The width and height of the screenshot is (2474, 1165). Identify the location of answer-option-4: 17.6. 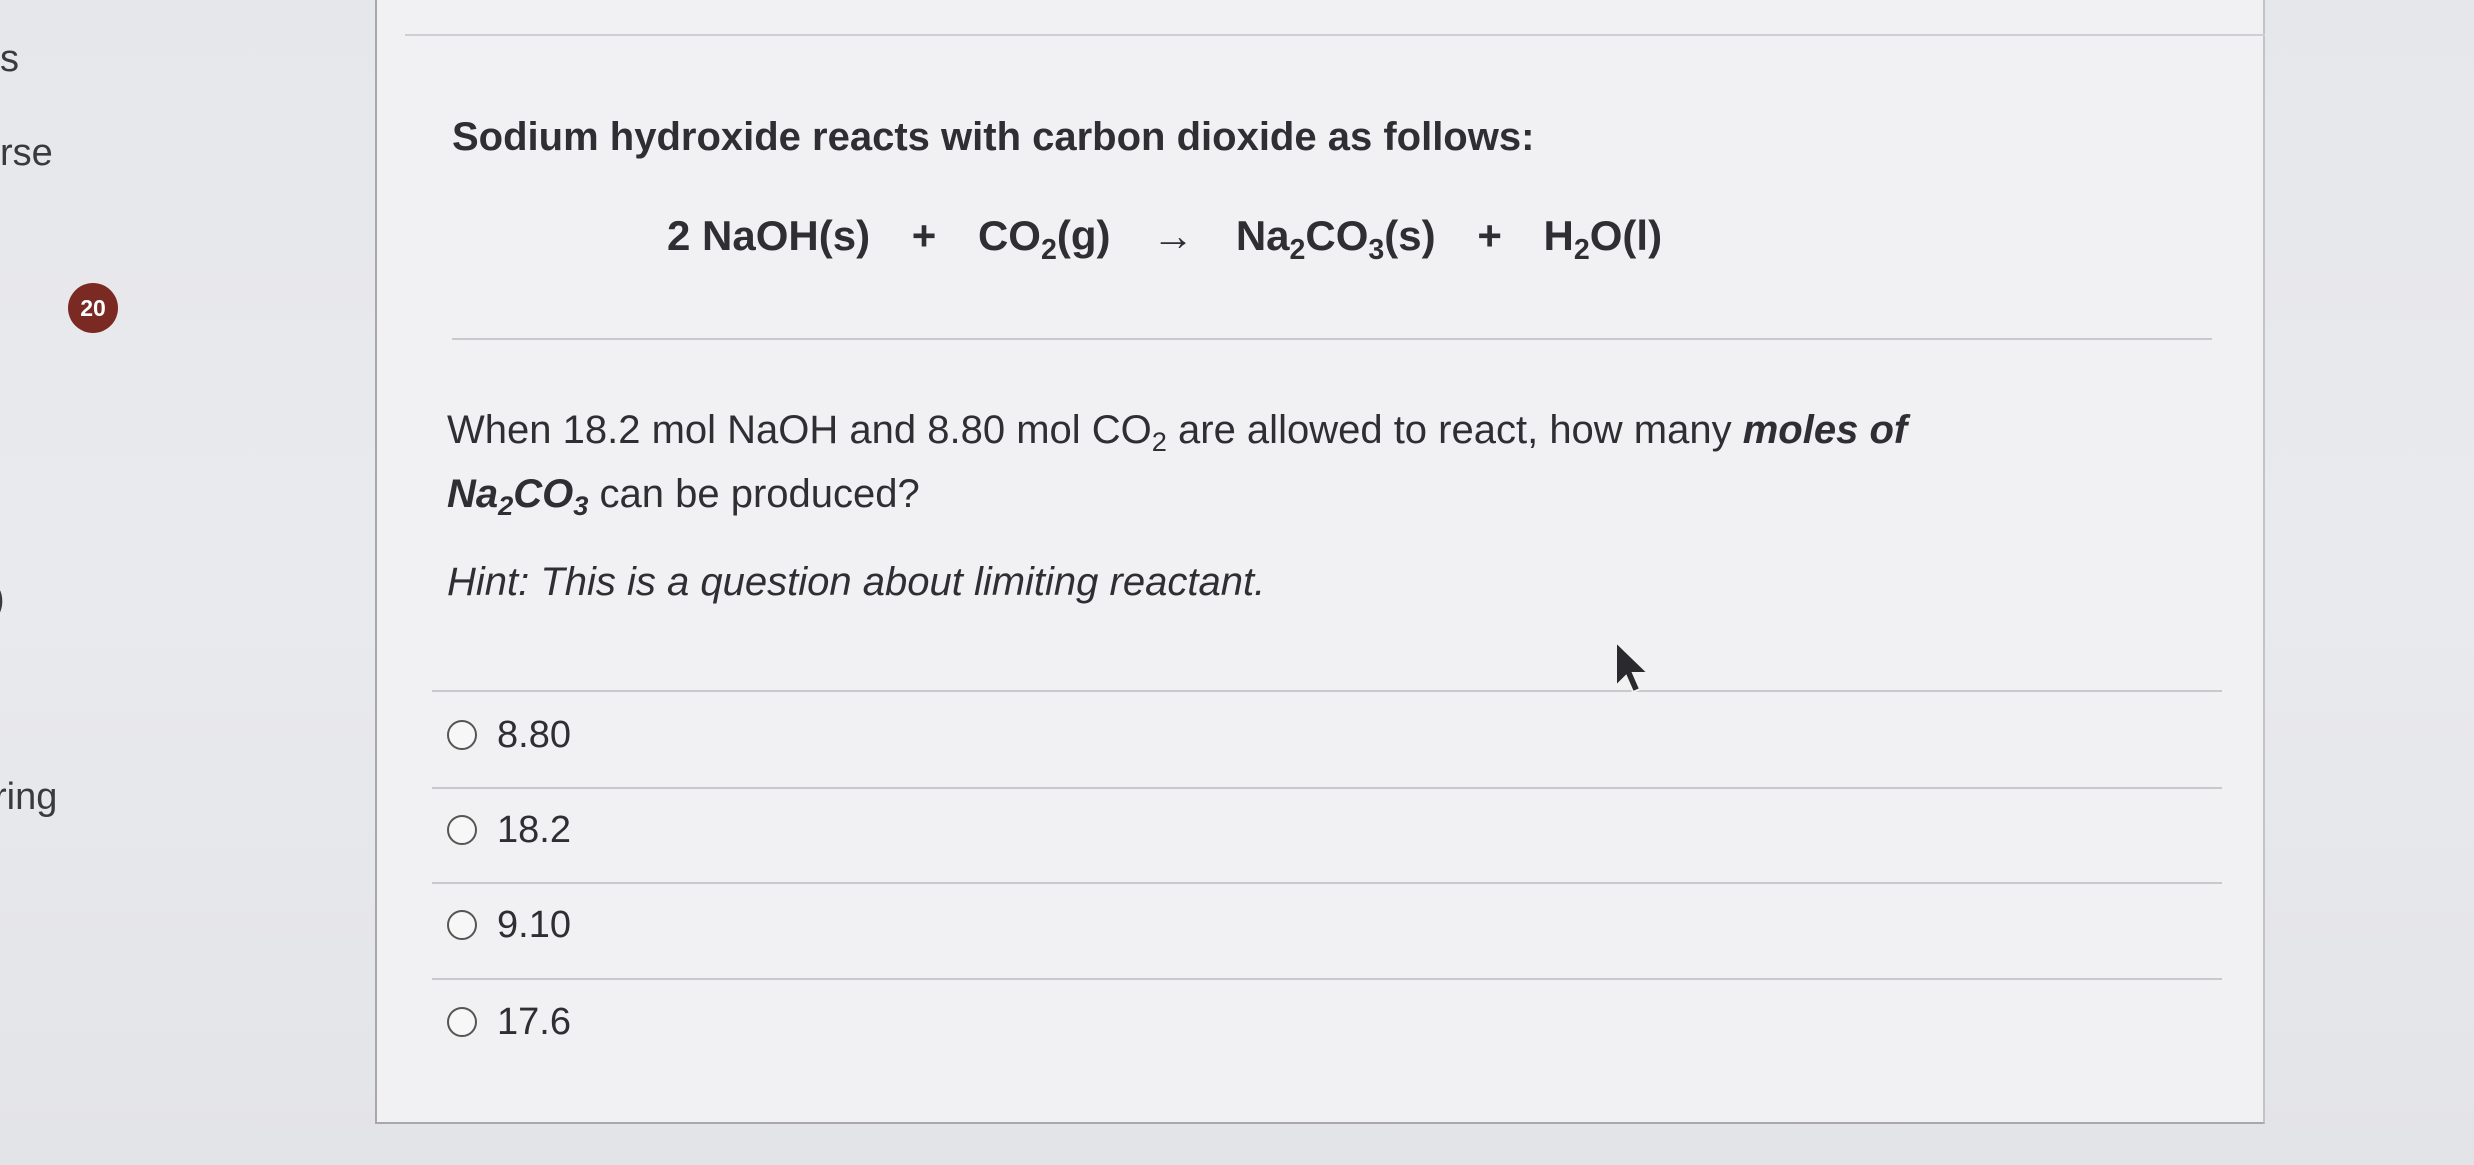
(509, 1022).